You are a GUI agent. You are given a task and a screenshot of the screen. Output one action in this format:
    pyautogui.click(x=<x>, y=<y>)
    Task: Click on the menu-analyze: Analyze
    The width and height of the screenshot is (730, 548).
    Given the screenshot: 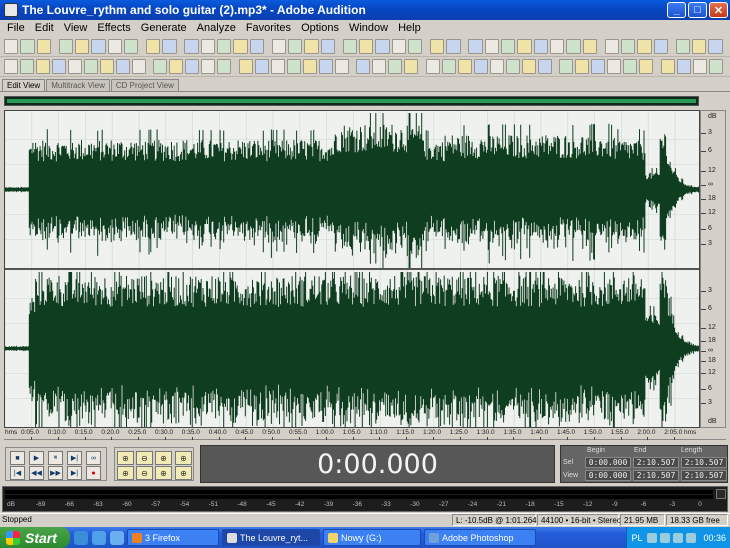 What is the action you would take?
    pyautogui.click(x=216, y=28)
    